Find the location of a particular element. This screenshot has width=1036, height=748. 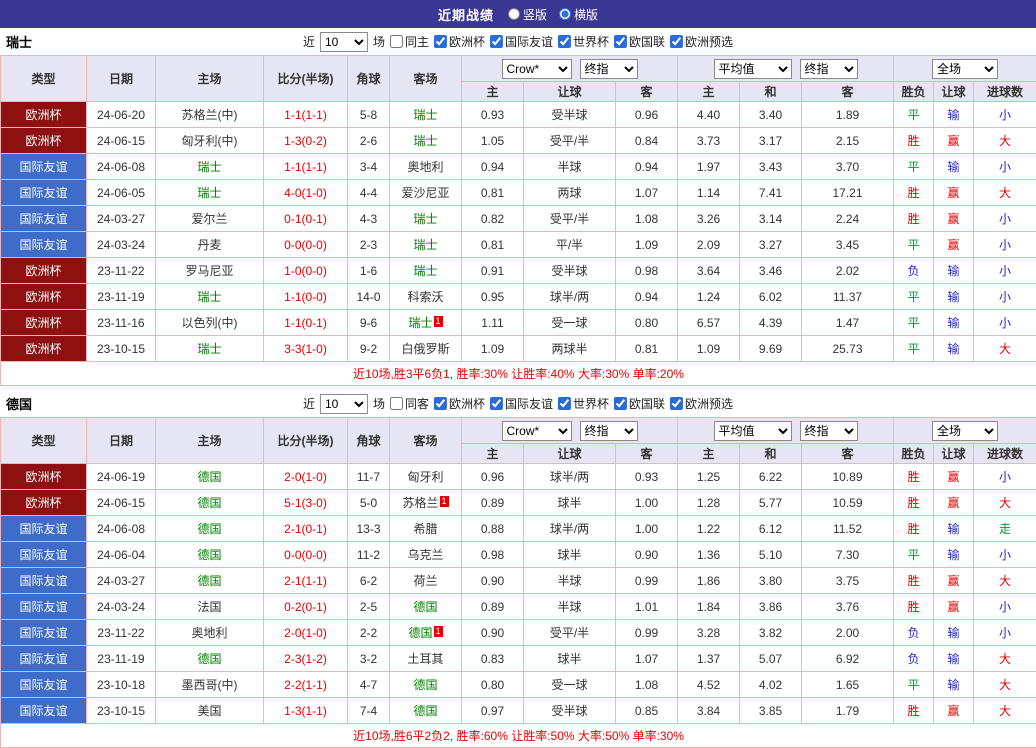

corner-score: 4-4 is located at coordinates (369, 193).